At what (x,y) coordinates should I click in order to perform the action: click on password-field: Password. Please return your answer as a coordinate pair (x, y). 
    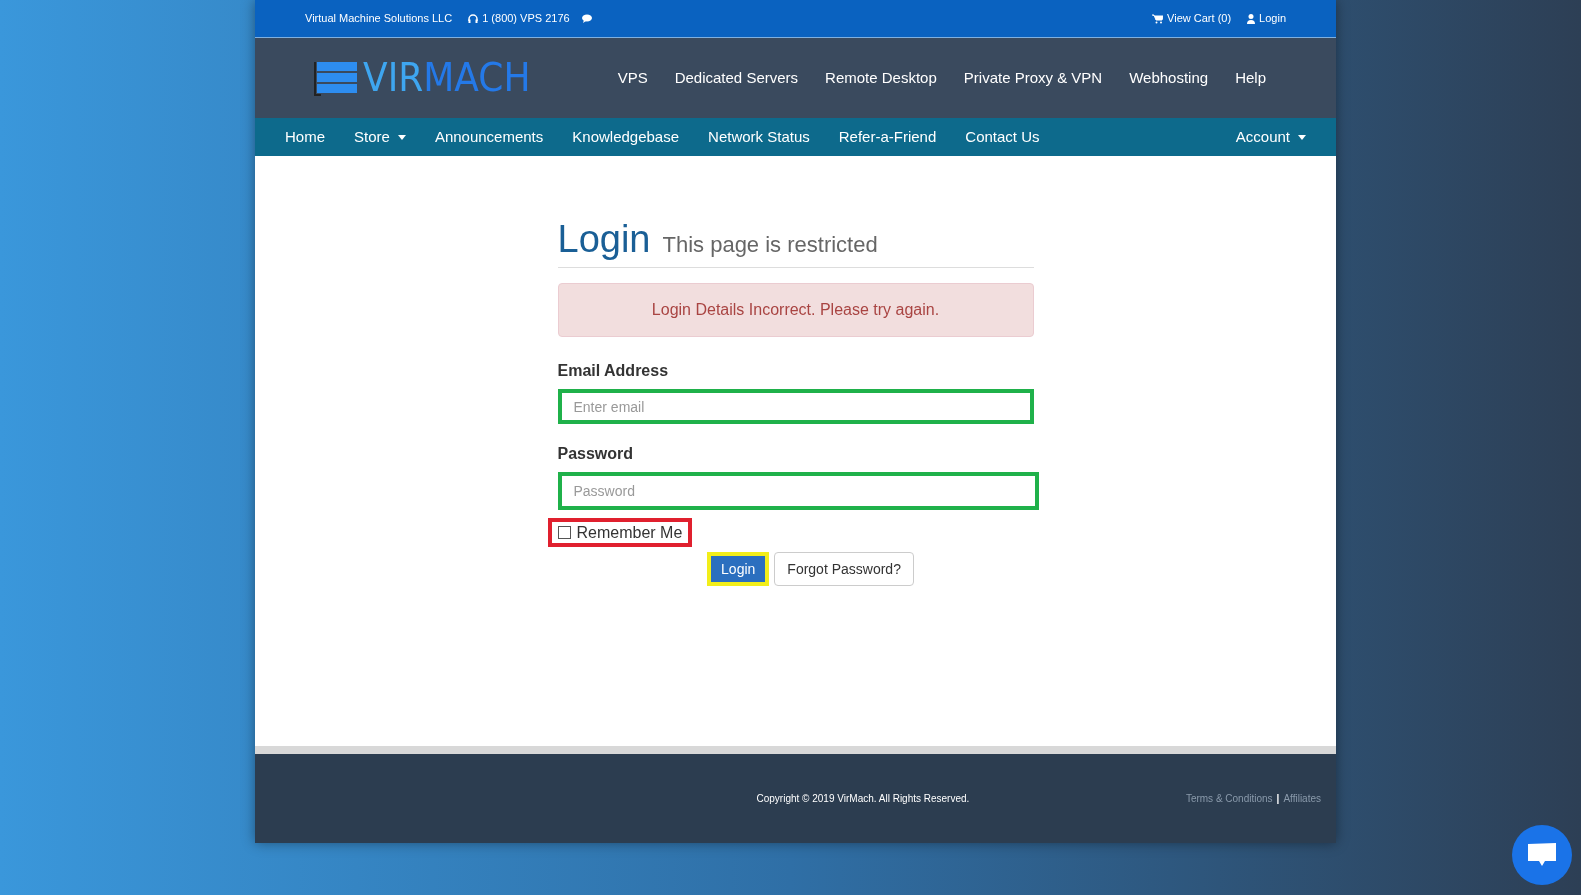
    Looking at the image, I should click on (798, 491).